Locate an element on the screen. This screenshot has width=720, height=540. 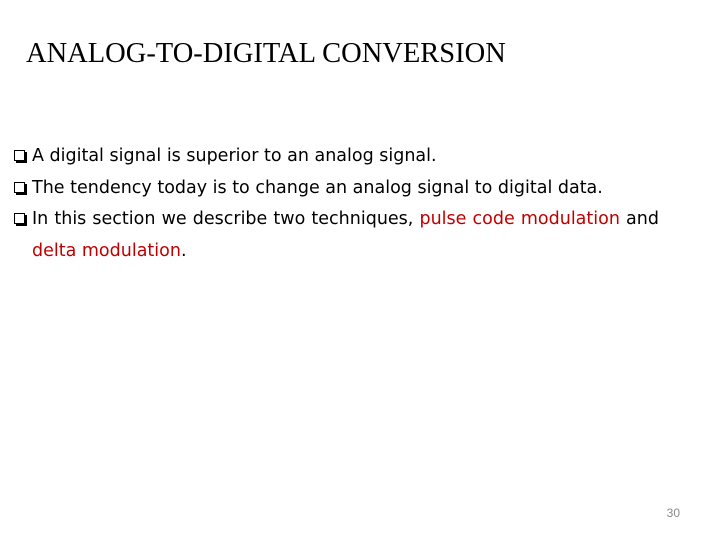
bullet-text: and is located at coordinates (639, 219).